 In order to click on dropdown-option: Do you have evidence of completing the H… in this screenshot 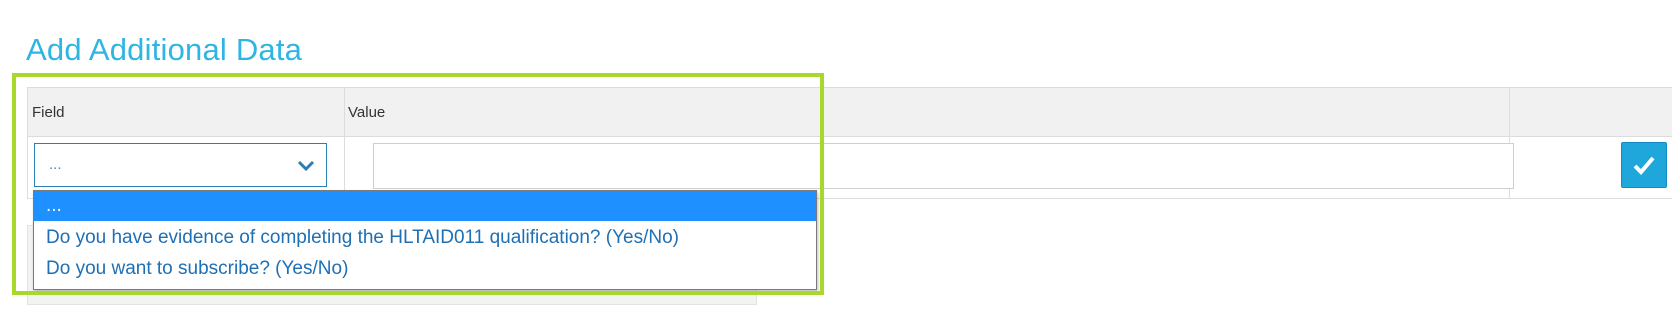, I will do `click(425, 238)`.